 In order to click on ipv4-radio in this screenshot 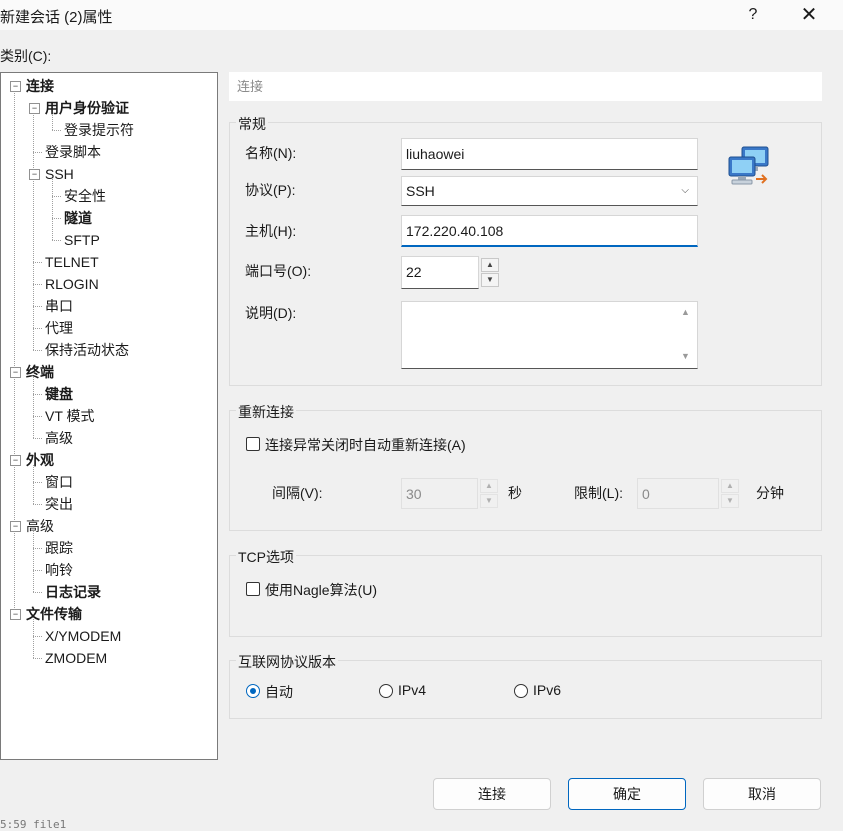, I will do `click(386, 691)`.